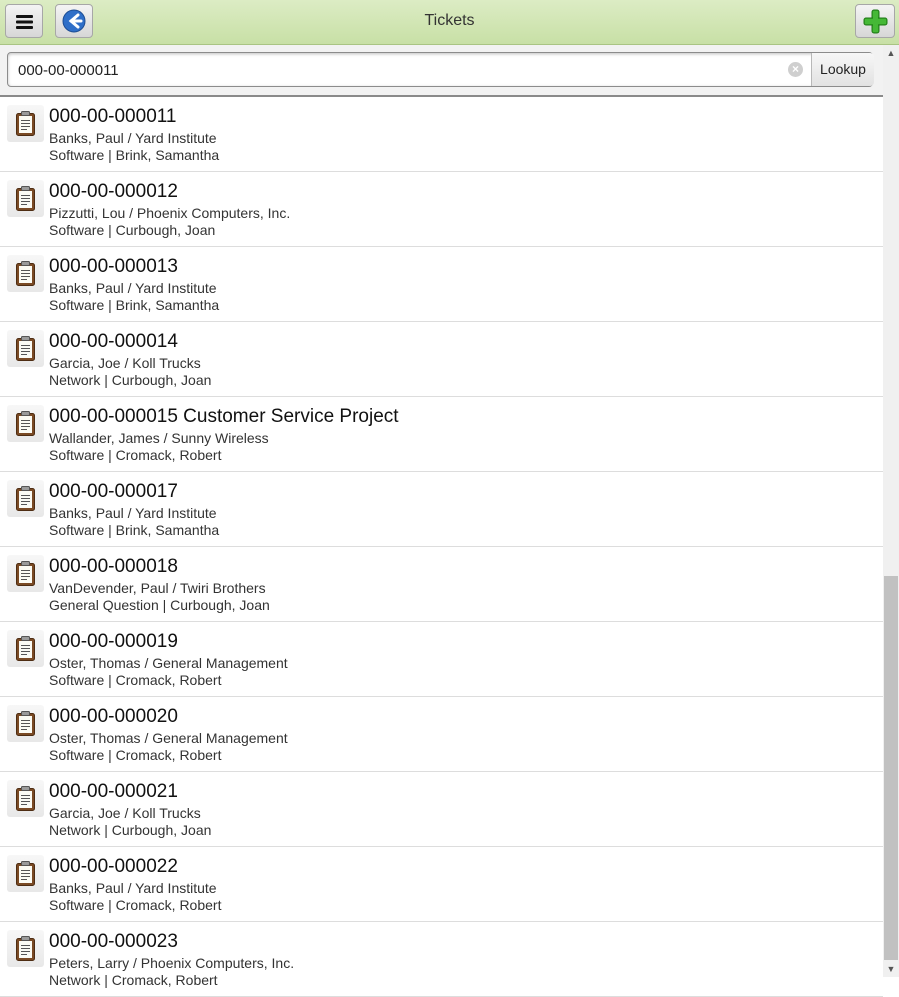 Image resolution: width=899 pixels, height=997 pixels. Describe the element at coordinates (159, 605) in the screenshot. I see `ticket-category-owner: General Question | Curbough, Joan` at that location.